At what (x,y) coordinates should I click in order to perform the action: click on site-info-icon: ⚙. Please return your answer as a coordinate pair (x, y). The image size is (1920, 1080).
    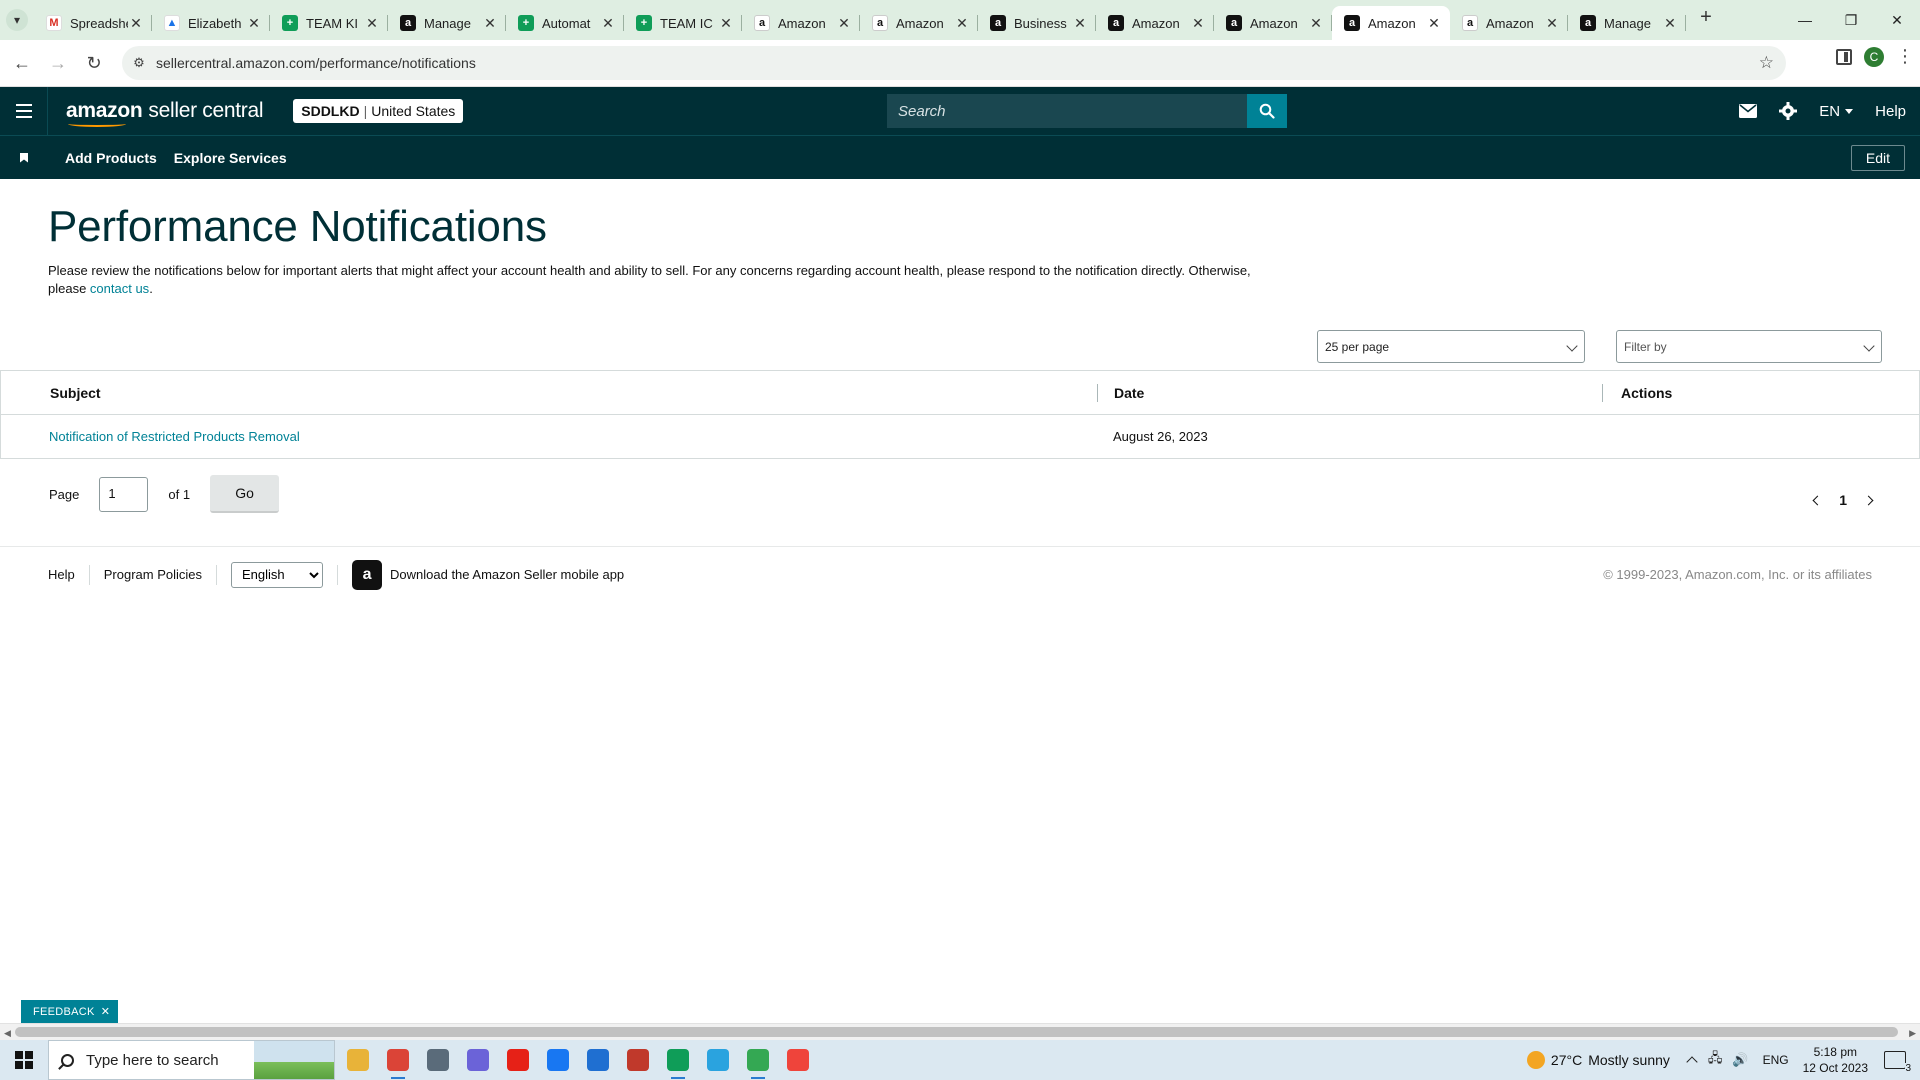
    Looking at the image, I should click on (139, 63).